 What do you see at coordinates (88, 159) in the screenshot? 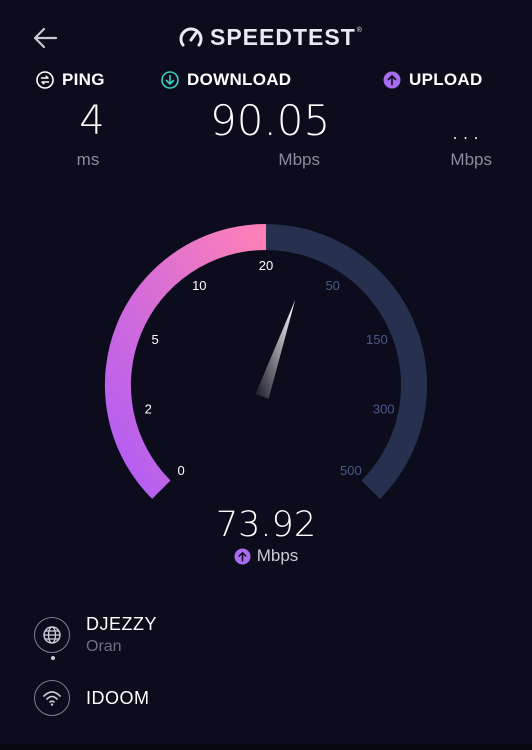
I see `ping-unit: ms` at bounding box center [88, 159].